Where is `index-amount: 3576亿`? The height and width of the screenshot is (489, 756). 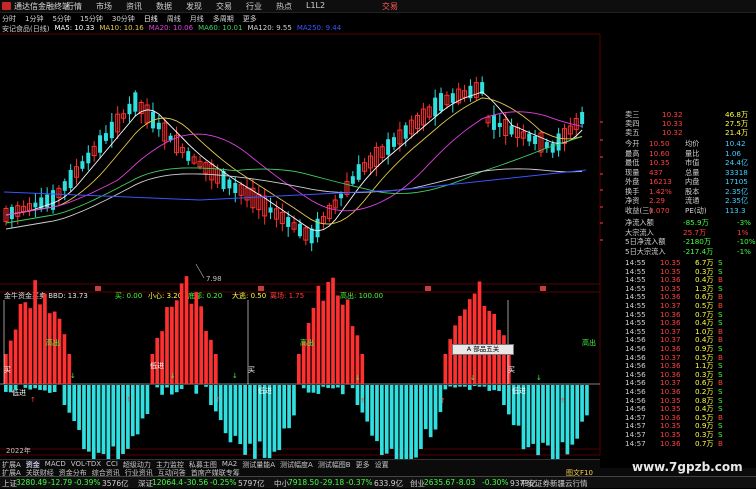
index-amount: 3576亿 is located at coordinates (115, 483).